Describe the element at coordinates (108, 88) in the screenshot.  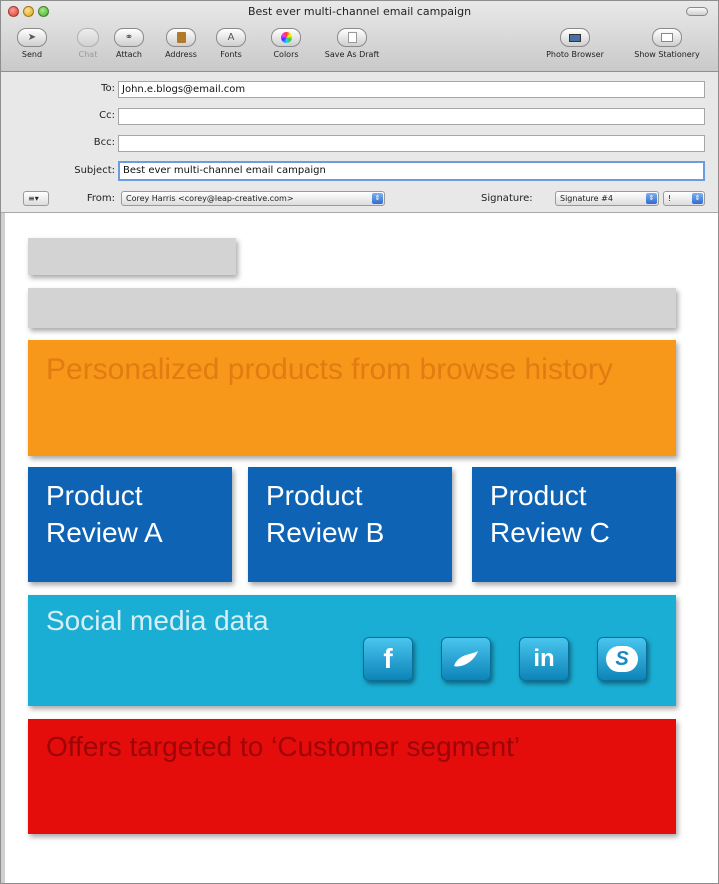
I see `to-label: To:` at that location.